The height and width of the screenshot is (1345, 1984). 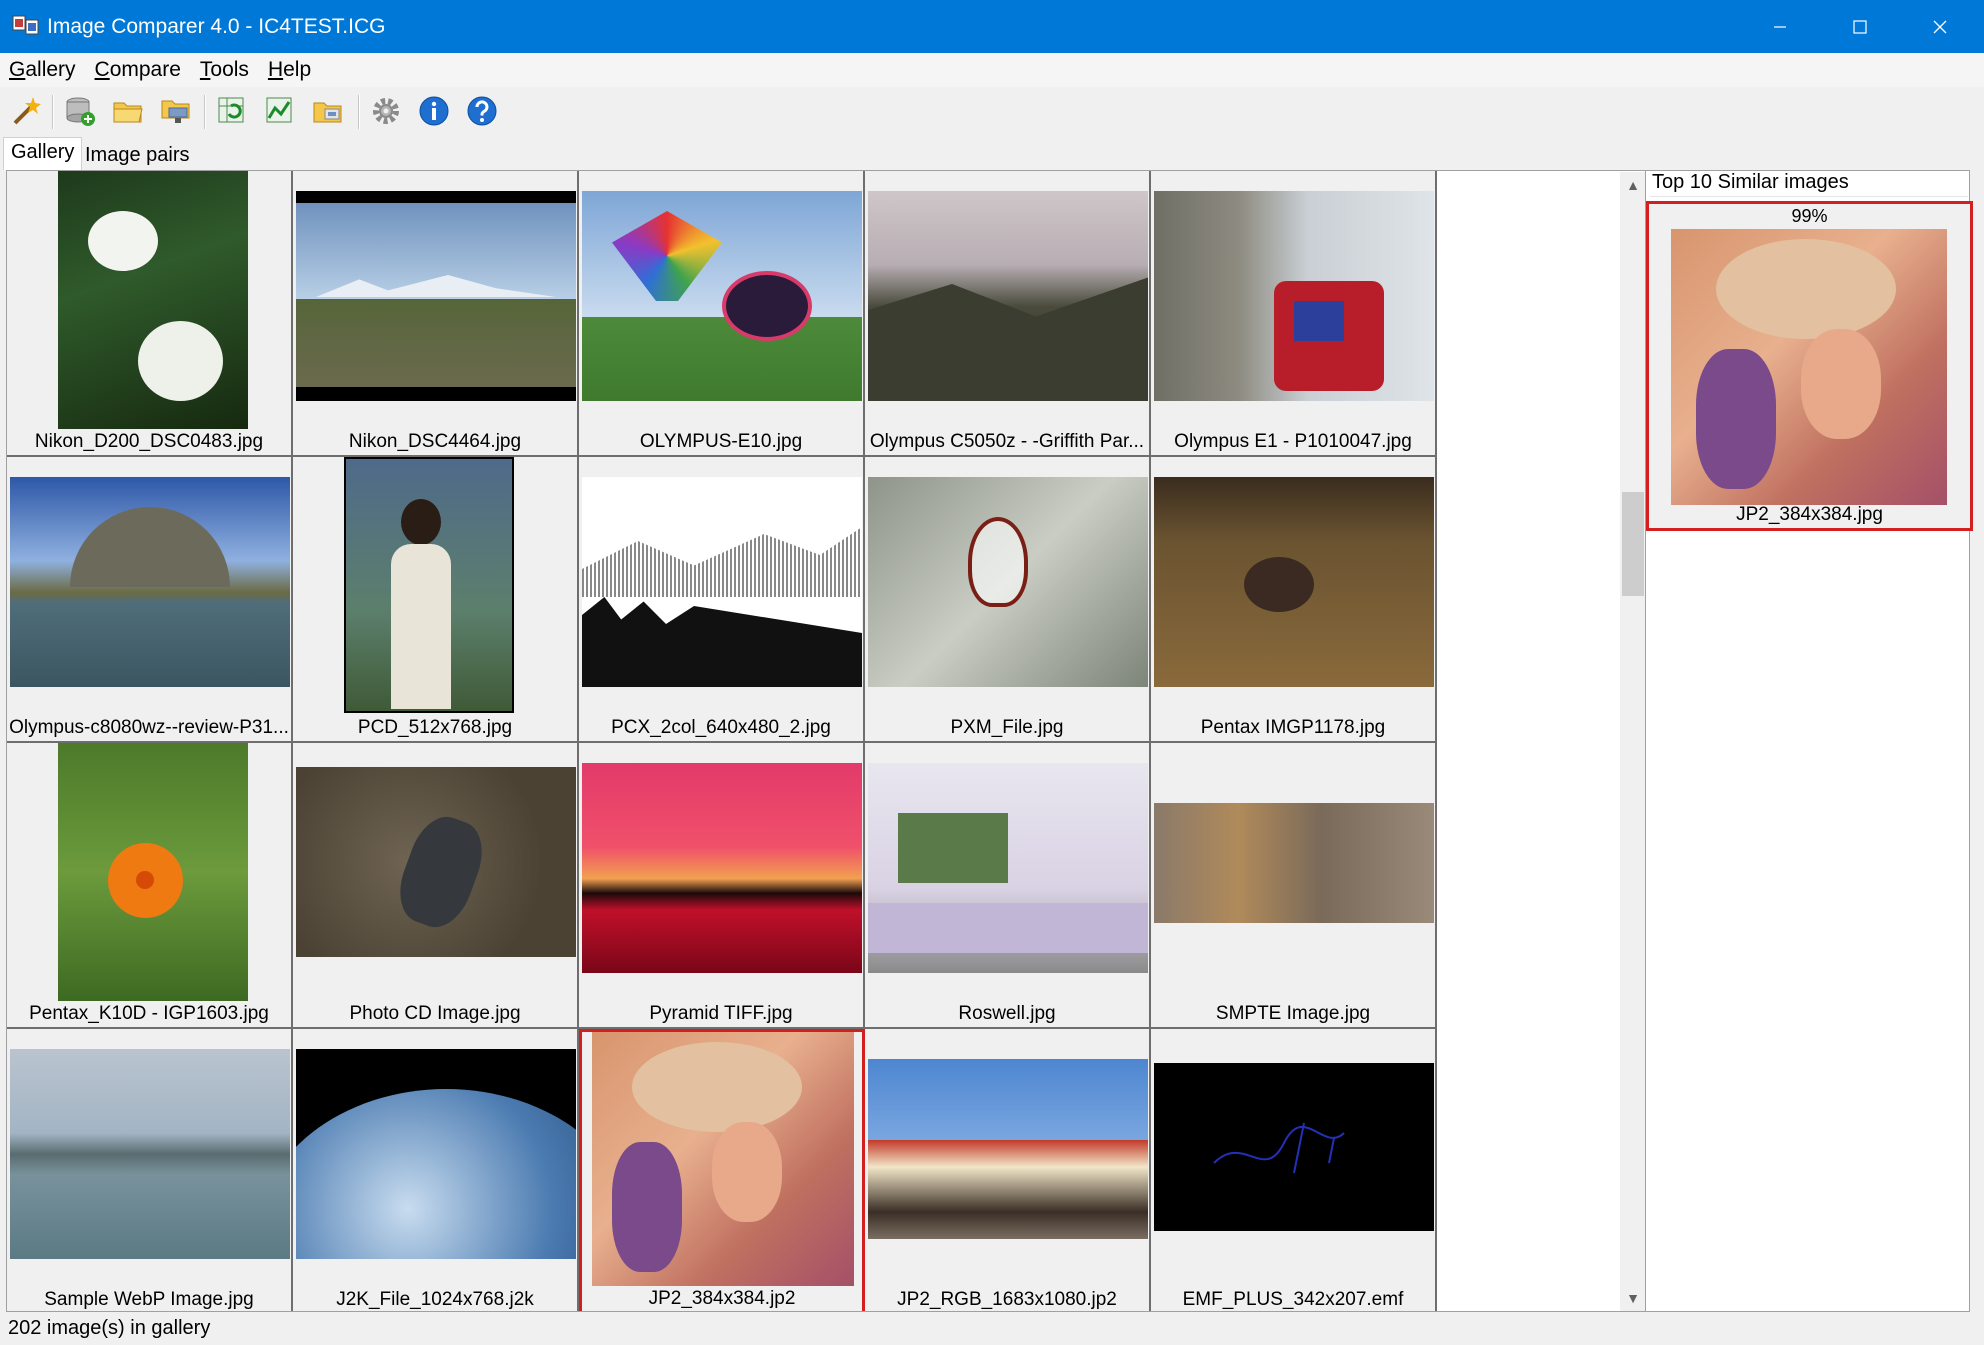 I want to click on thumbnail-card: PXM_File.jpg, so click(x=1008, y=600).